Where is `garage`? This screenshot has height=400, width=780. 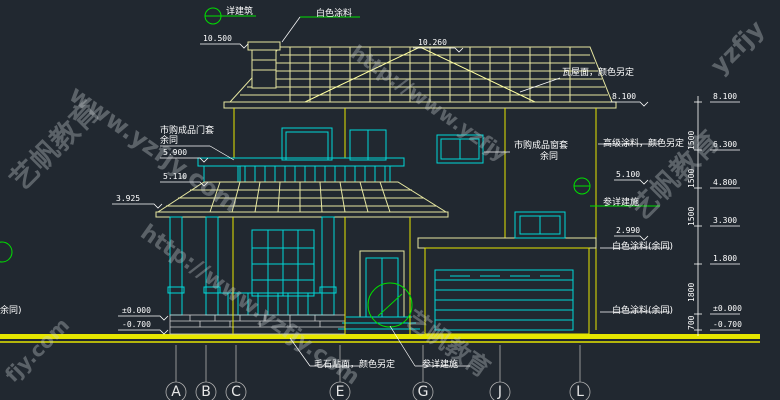 garage is located at coordinates (507, 273).